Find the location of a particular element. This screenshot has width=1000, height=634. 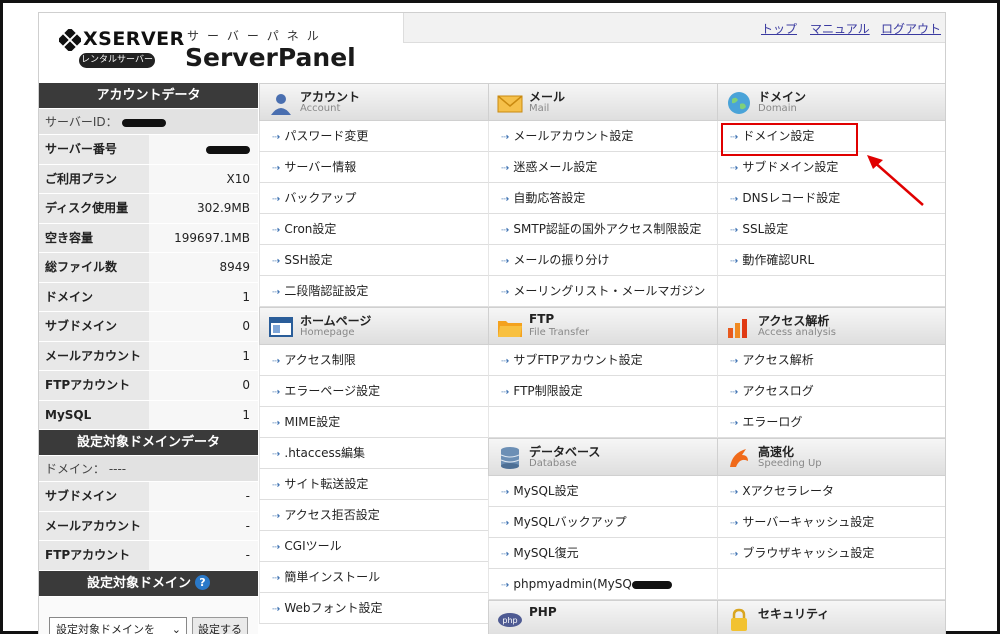

menu-link-homepage: ⇢ MIME設定 is located at coordinates (374, 422).